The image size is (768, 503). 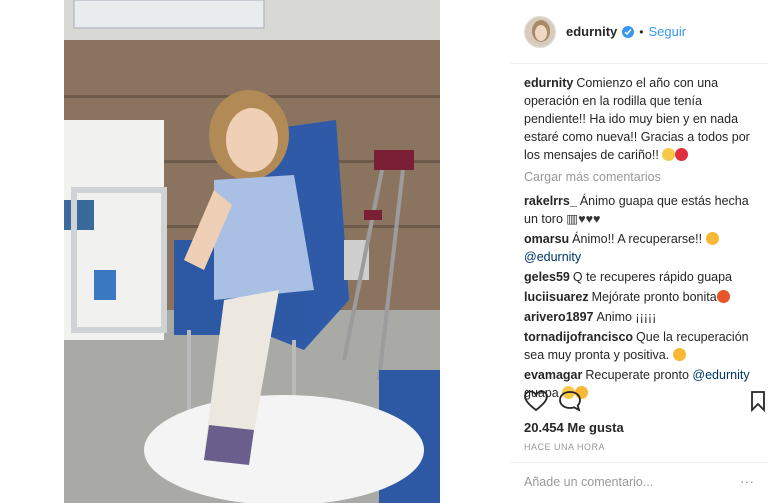 What do you see at coordinates (637, 375) in the screenshot?
I see `comment-text: Recuperate pronto` at bounding box center [637, 375].